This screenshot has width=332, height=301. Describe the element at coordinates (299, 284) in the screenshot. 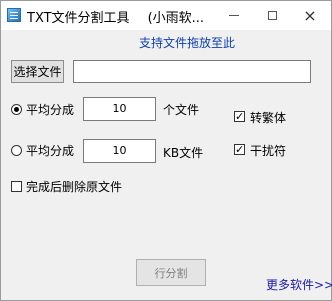

I see `more-software-link: 更多软件>>` at that location.